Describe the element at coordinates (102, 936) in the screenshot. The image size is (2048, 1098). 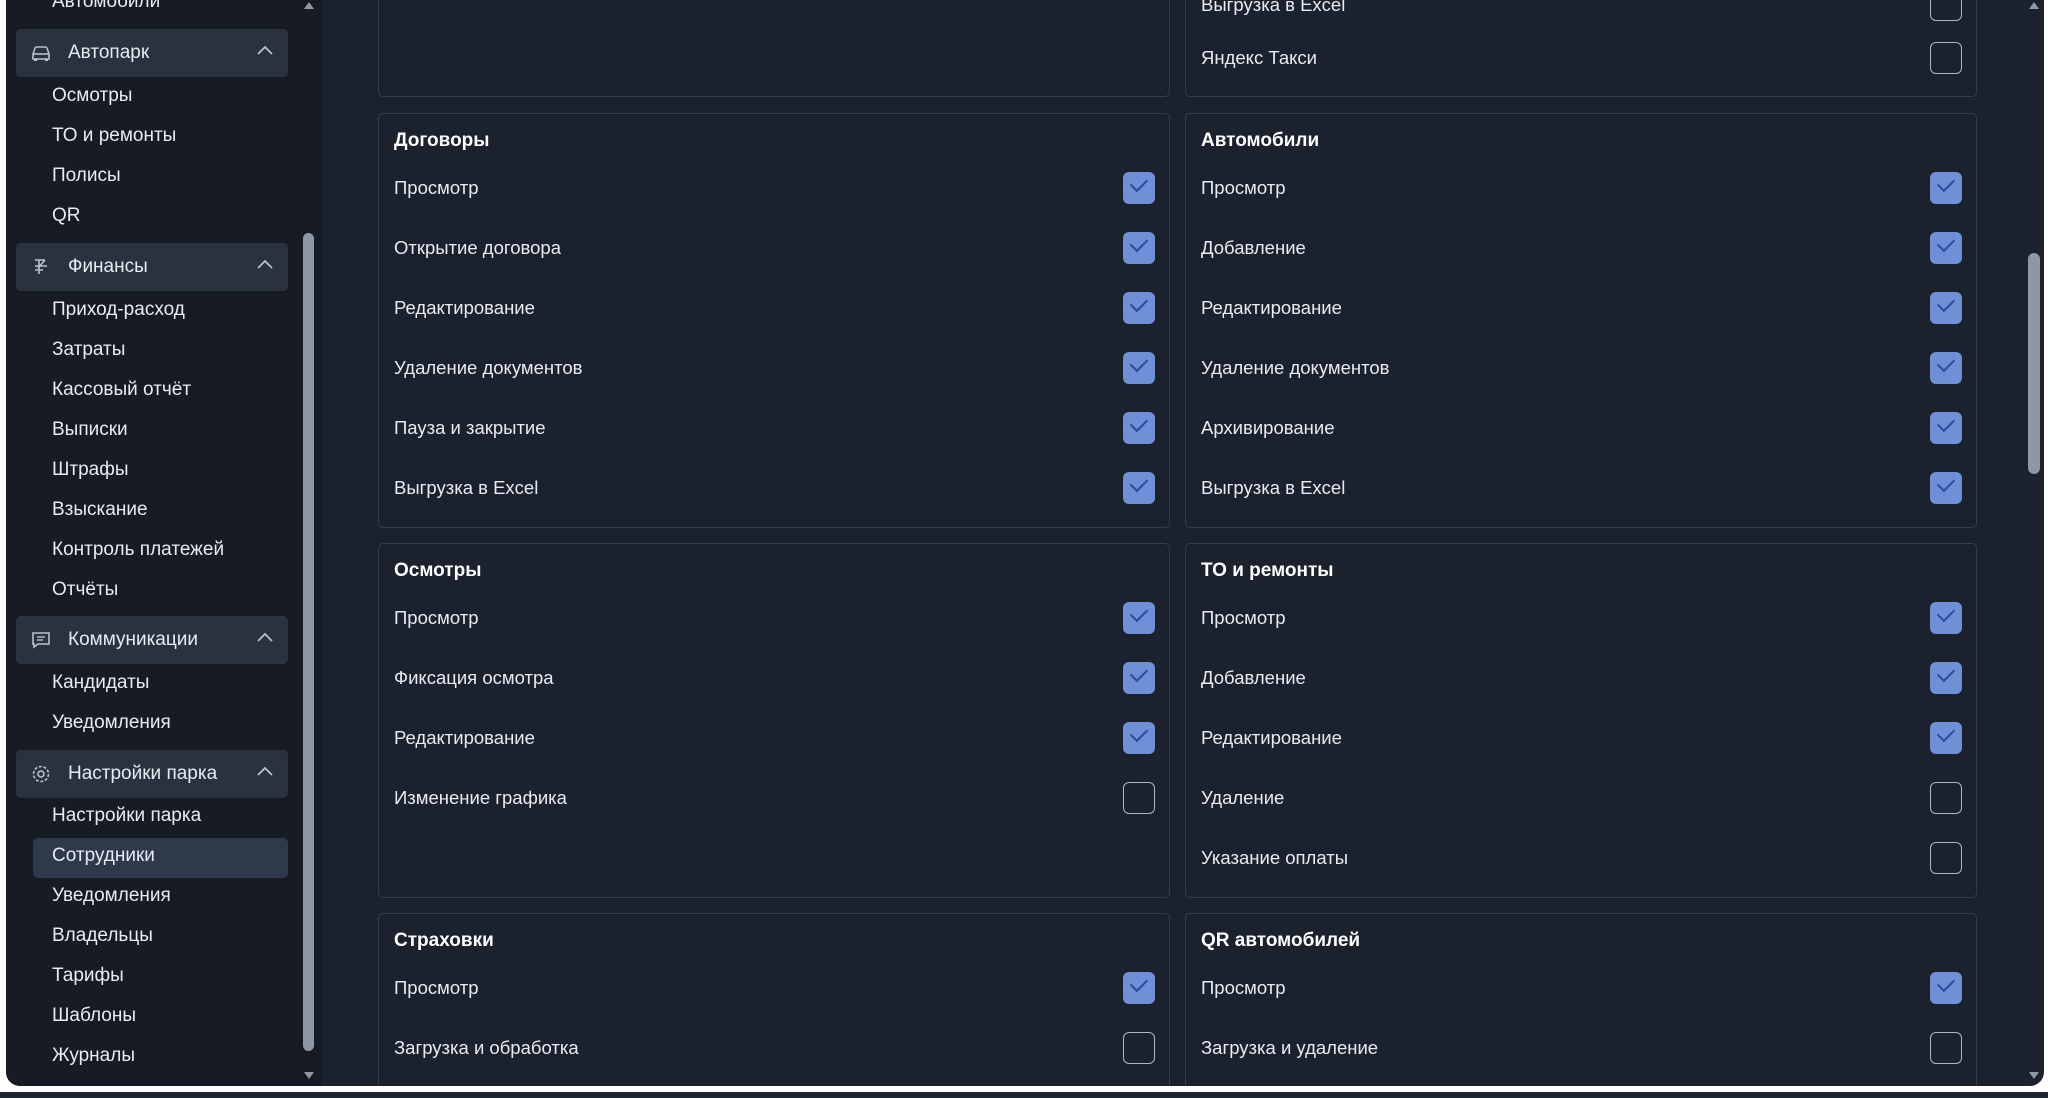
I see `sidebar-item-owners: Владельцы` at that location.